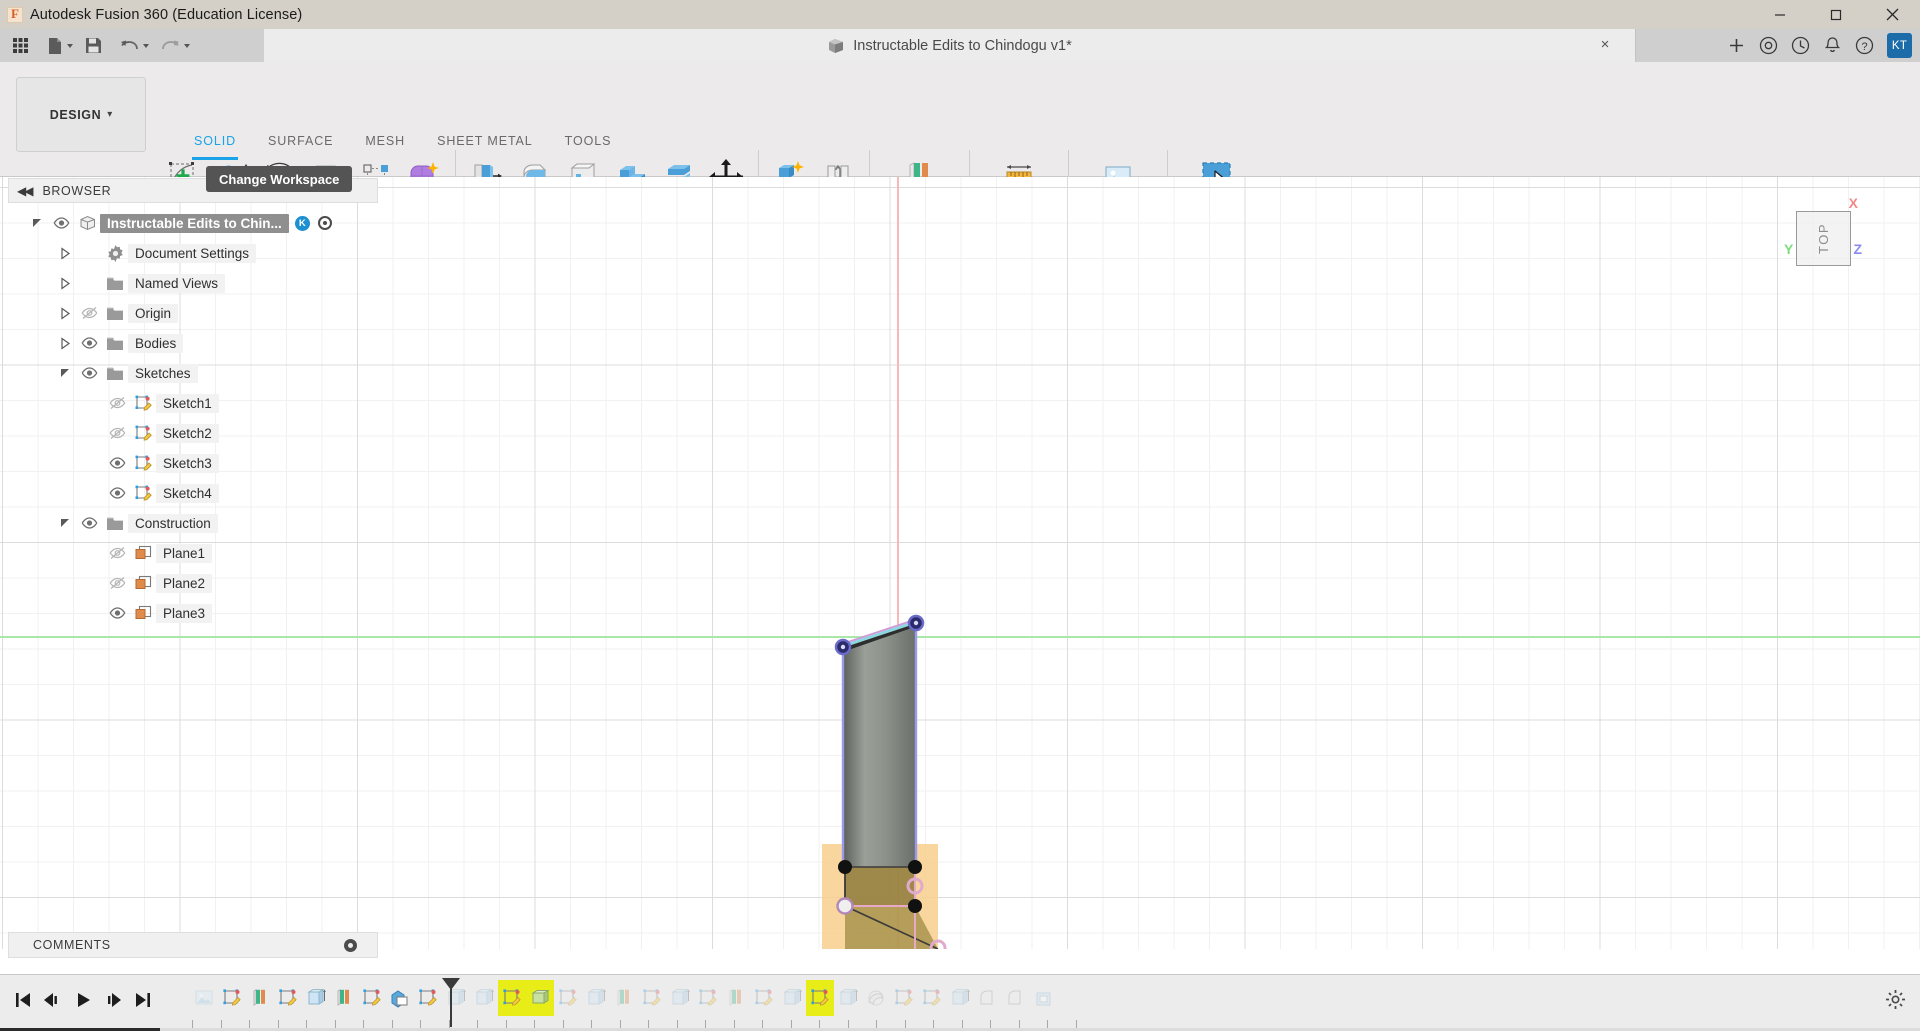  What do you see at coordinates (350, 945) in the screenshot?
I see `comments-toggle-icon` at bounding box center [350, 945].